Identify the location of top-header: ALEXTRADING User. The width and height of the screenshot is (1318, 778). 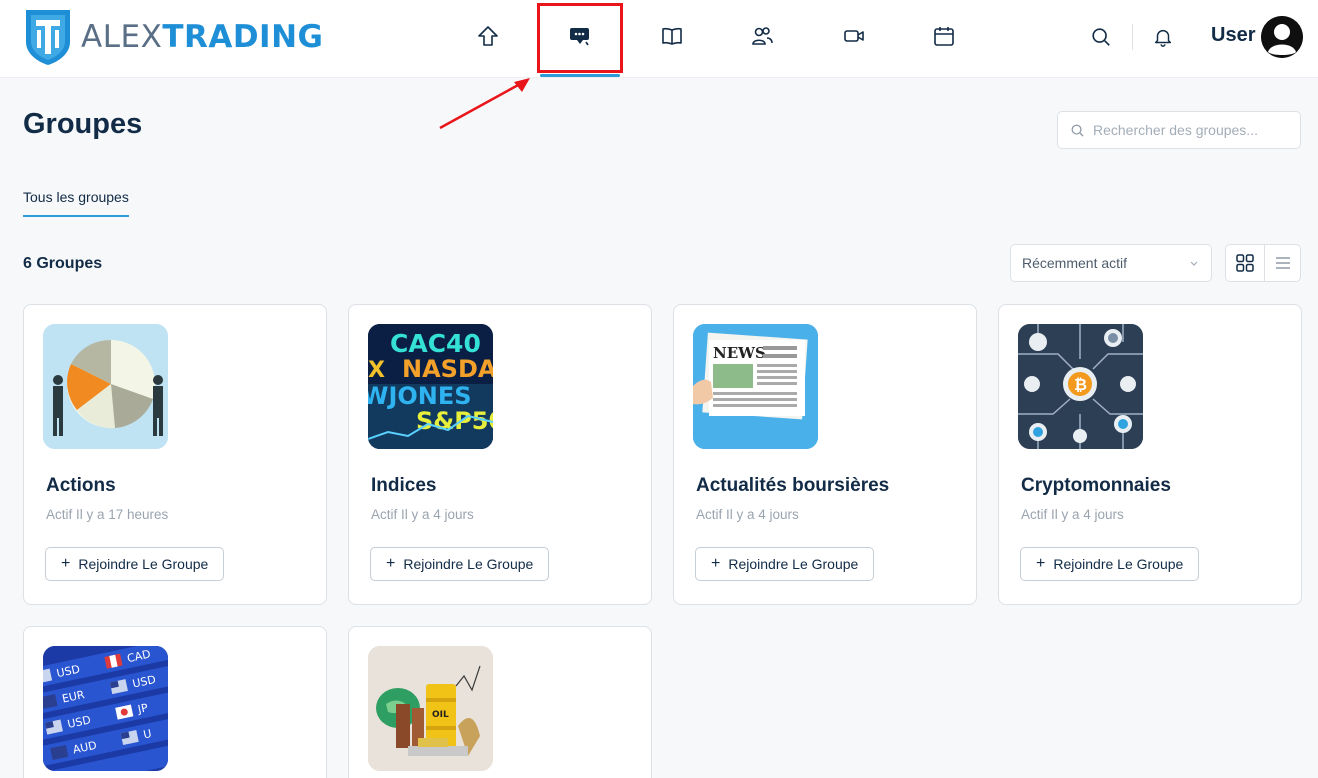
(659, 39).